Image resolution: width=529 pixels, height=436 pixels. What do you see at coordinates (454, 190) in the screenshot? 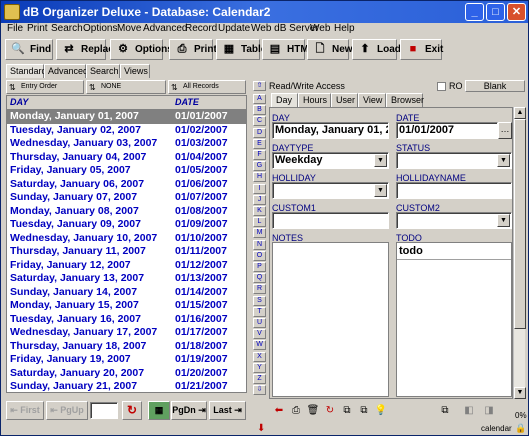
I see `hollidayname-field` at bounding box center [454, 190].